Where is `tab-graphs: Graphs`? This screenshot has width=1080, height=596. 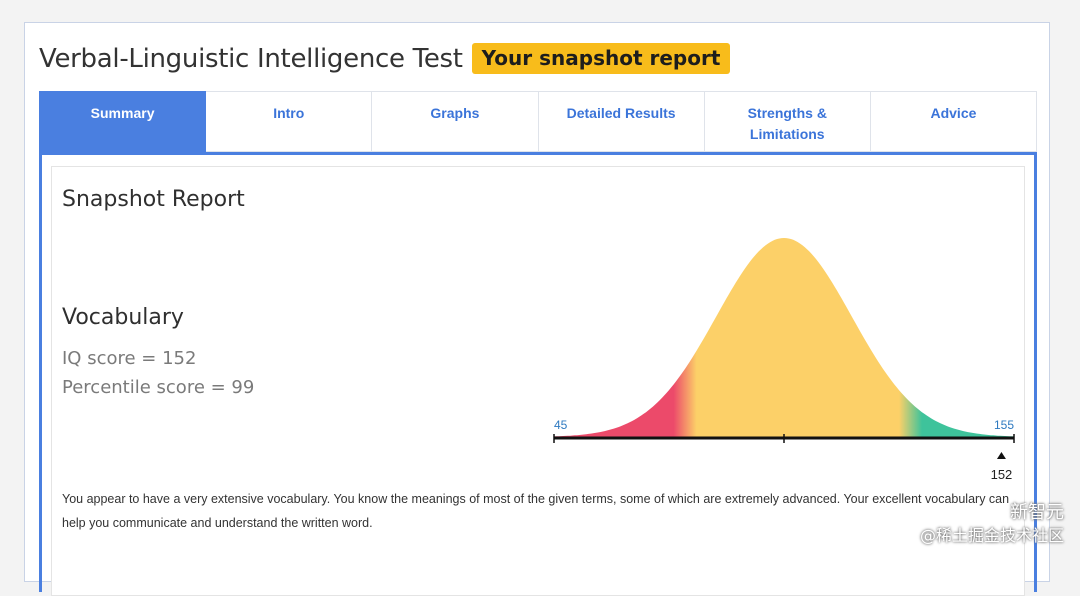 tab-graphs: Graphs is located at coordinates (455, 121).